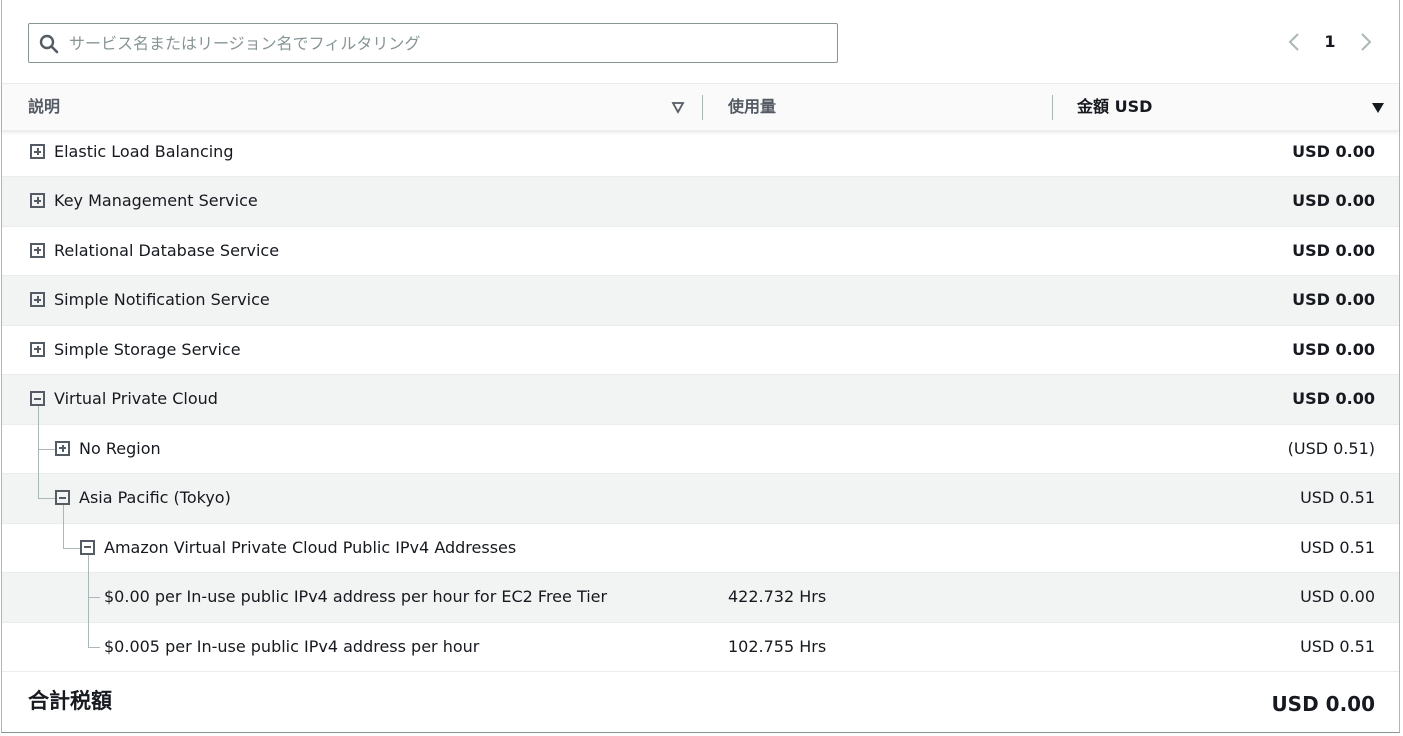 This screenshot has height=736, width=1403. Describe the element at coordinates (700, 499) in the screenshot. I see `table-row: Asia Pacific (Tokyo) USD 0.51` at that location.